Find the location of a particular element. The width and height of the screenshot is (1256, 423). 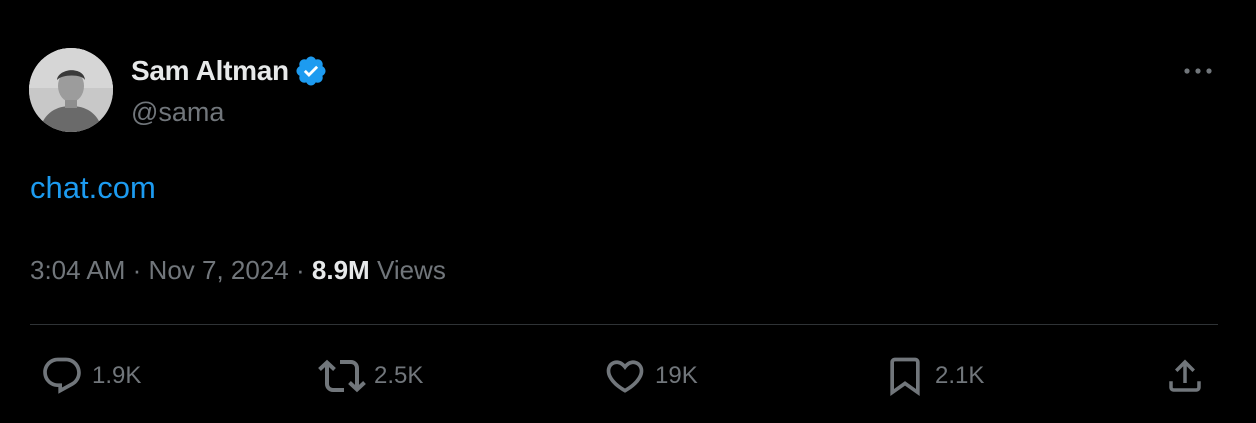

tweet-meta: 3:04 AM · Nov 7, 2024 · 8.9M Views is located at coordinates (238, 270).